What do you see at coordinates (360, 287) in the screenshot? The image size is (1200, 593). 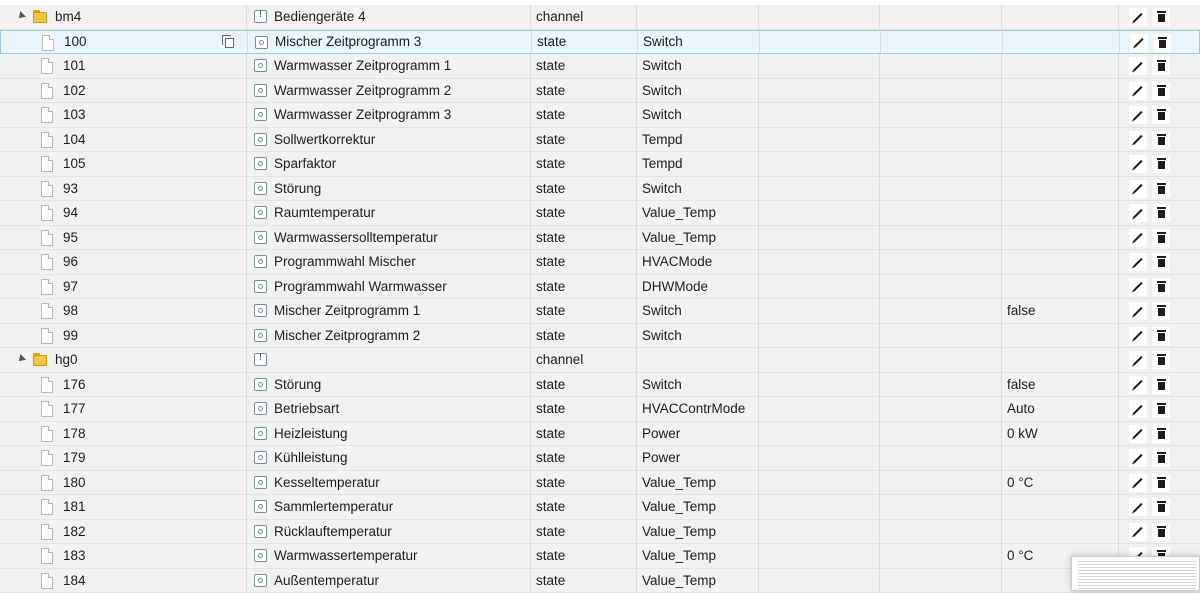 I see `object-name: Programmwahl Warmwasser` at bounding box center [360, 287].